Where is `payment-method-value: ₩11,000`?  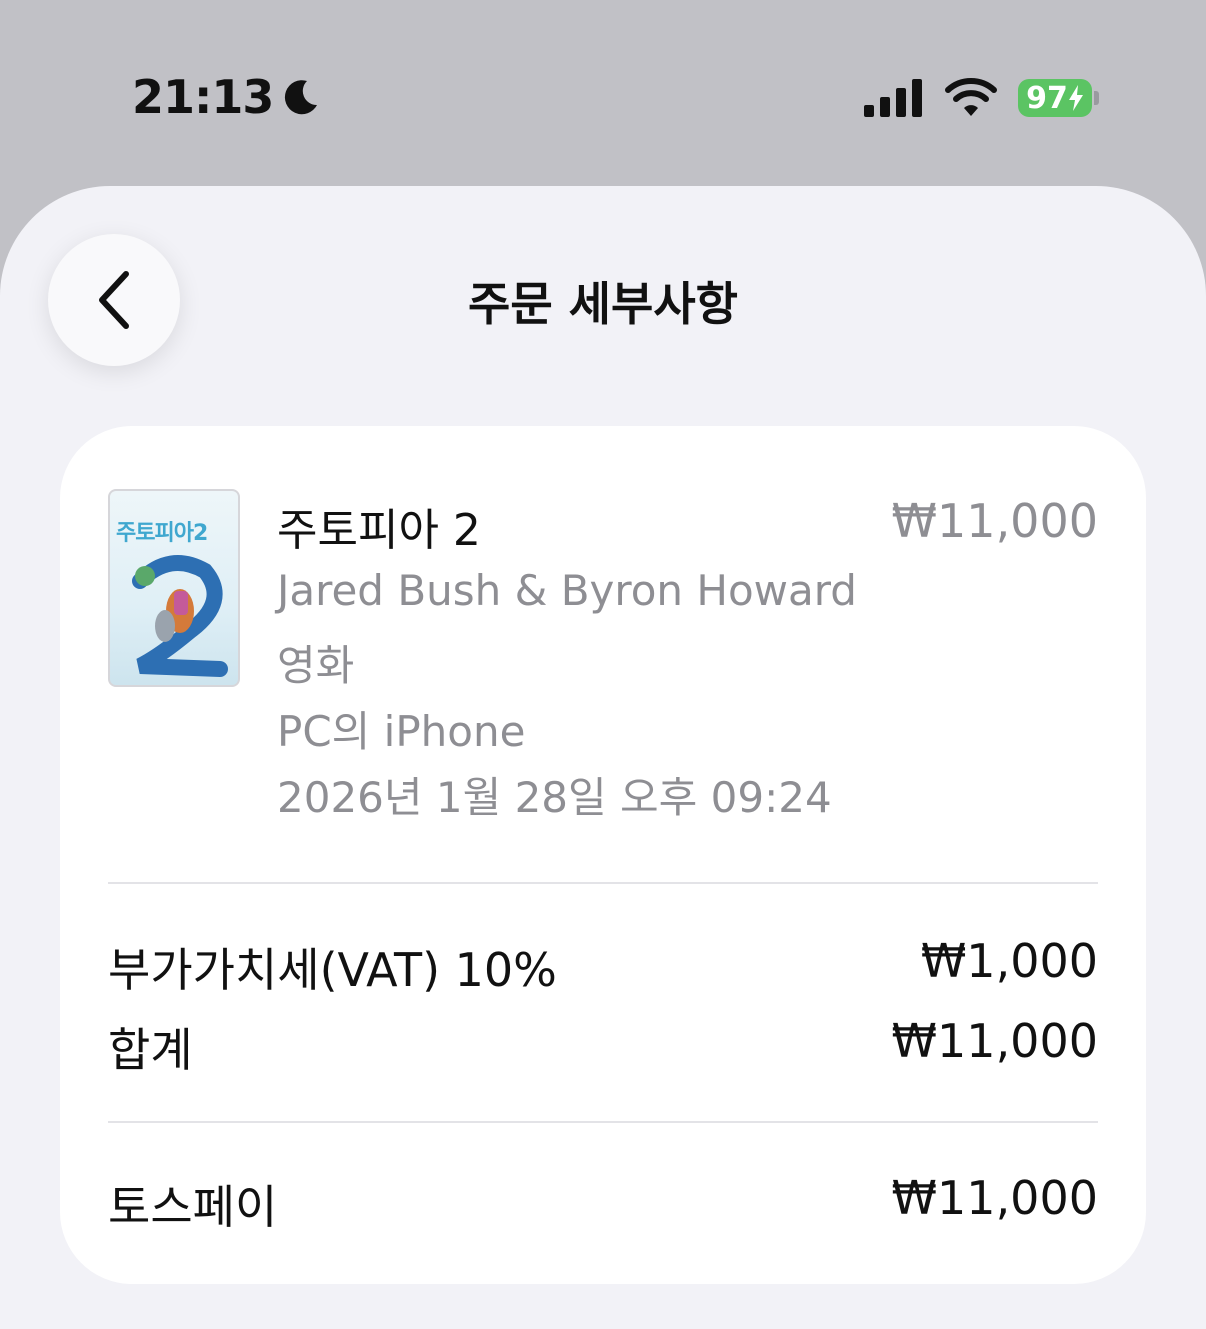 payment-method-value: ₩11,000 is located at coordinates (994, 1198).